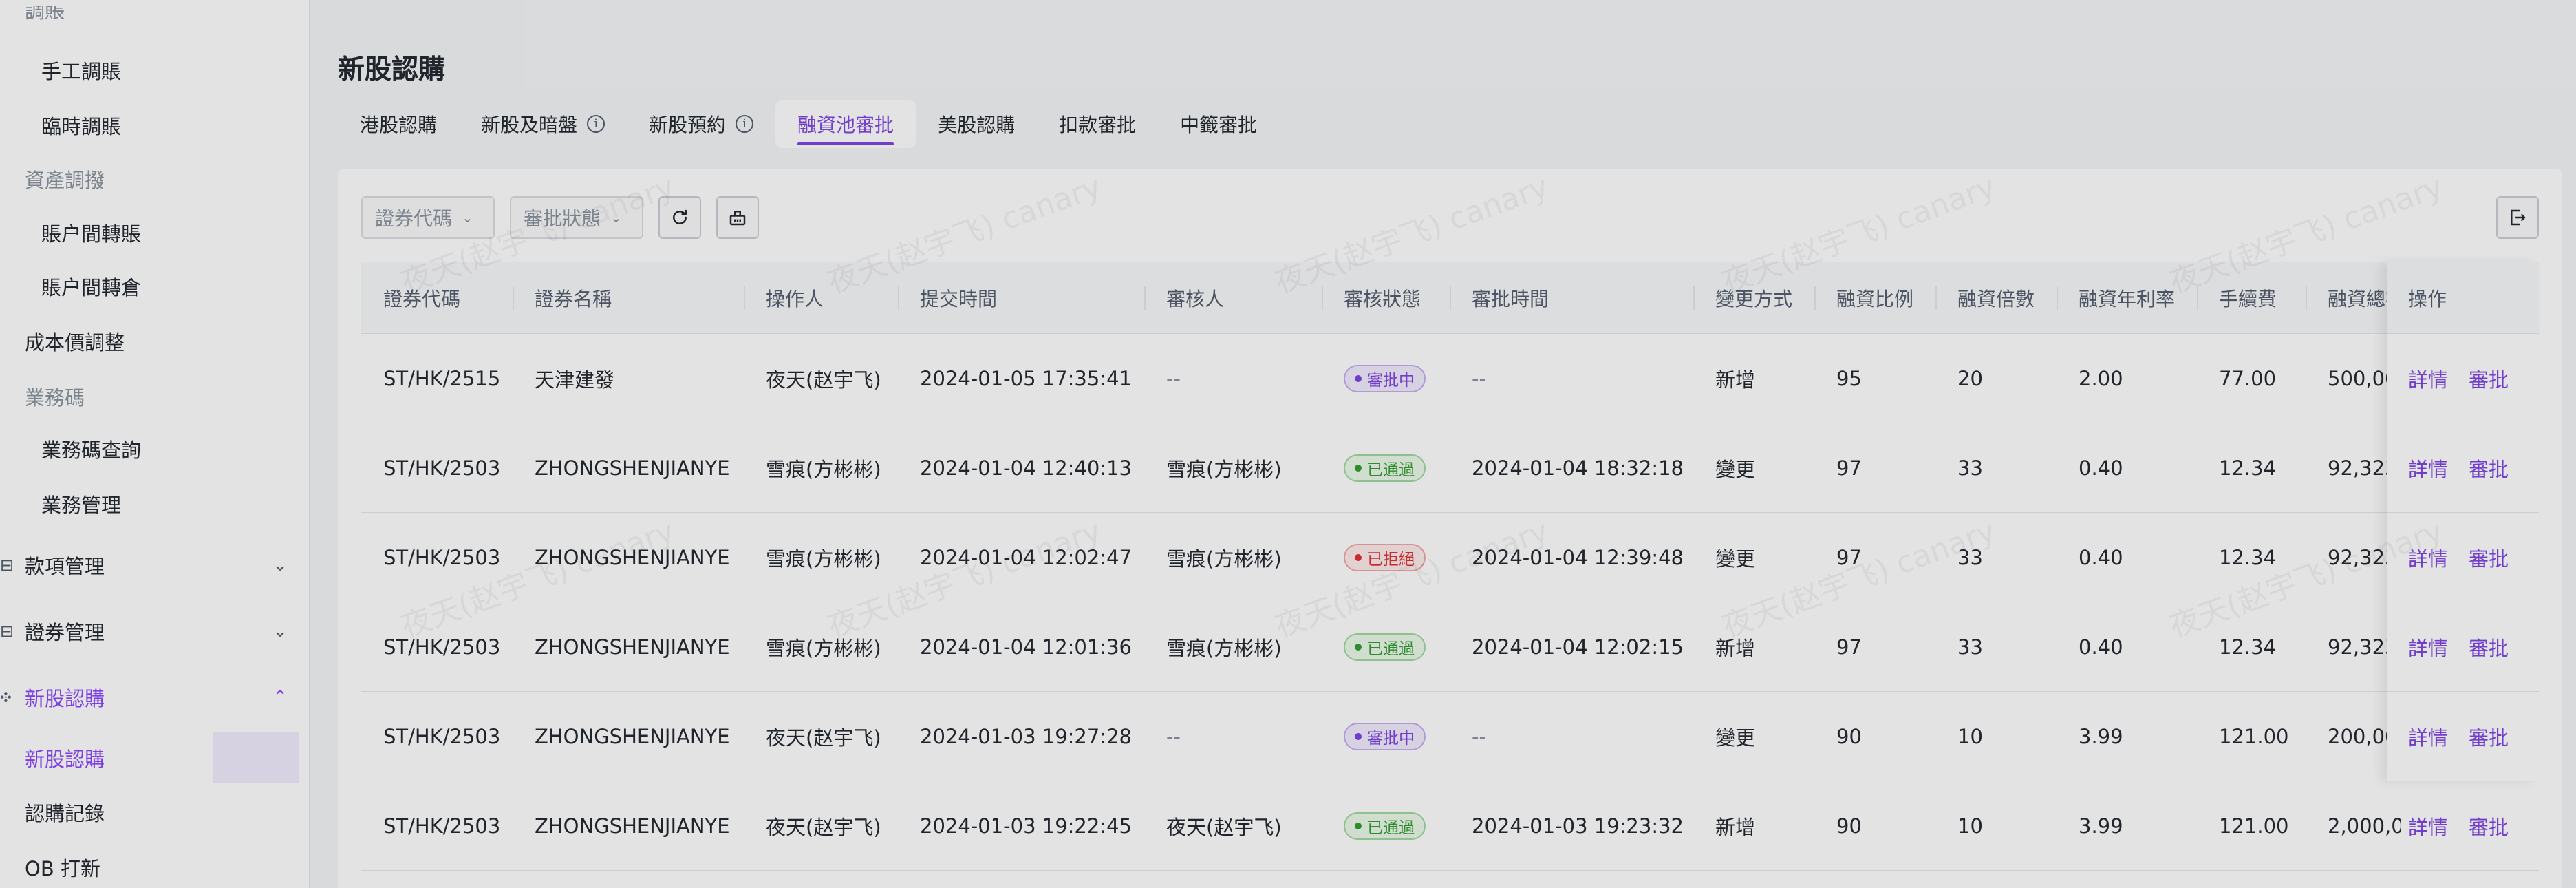 This screenshot has height=888, width=2576. What do you see at coordinates (2248, 647) in the screenshot?
I see `cell-fee: 12.34` at bounding box center [2248, 647].